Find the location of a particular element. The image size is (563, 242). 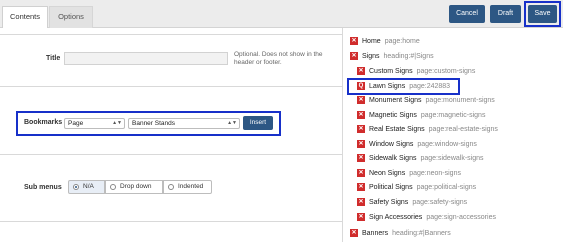

submenus-label: Sub menus is located at coordinates (43, 187).